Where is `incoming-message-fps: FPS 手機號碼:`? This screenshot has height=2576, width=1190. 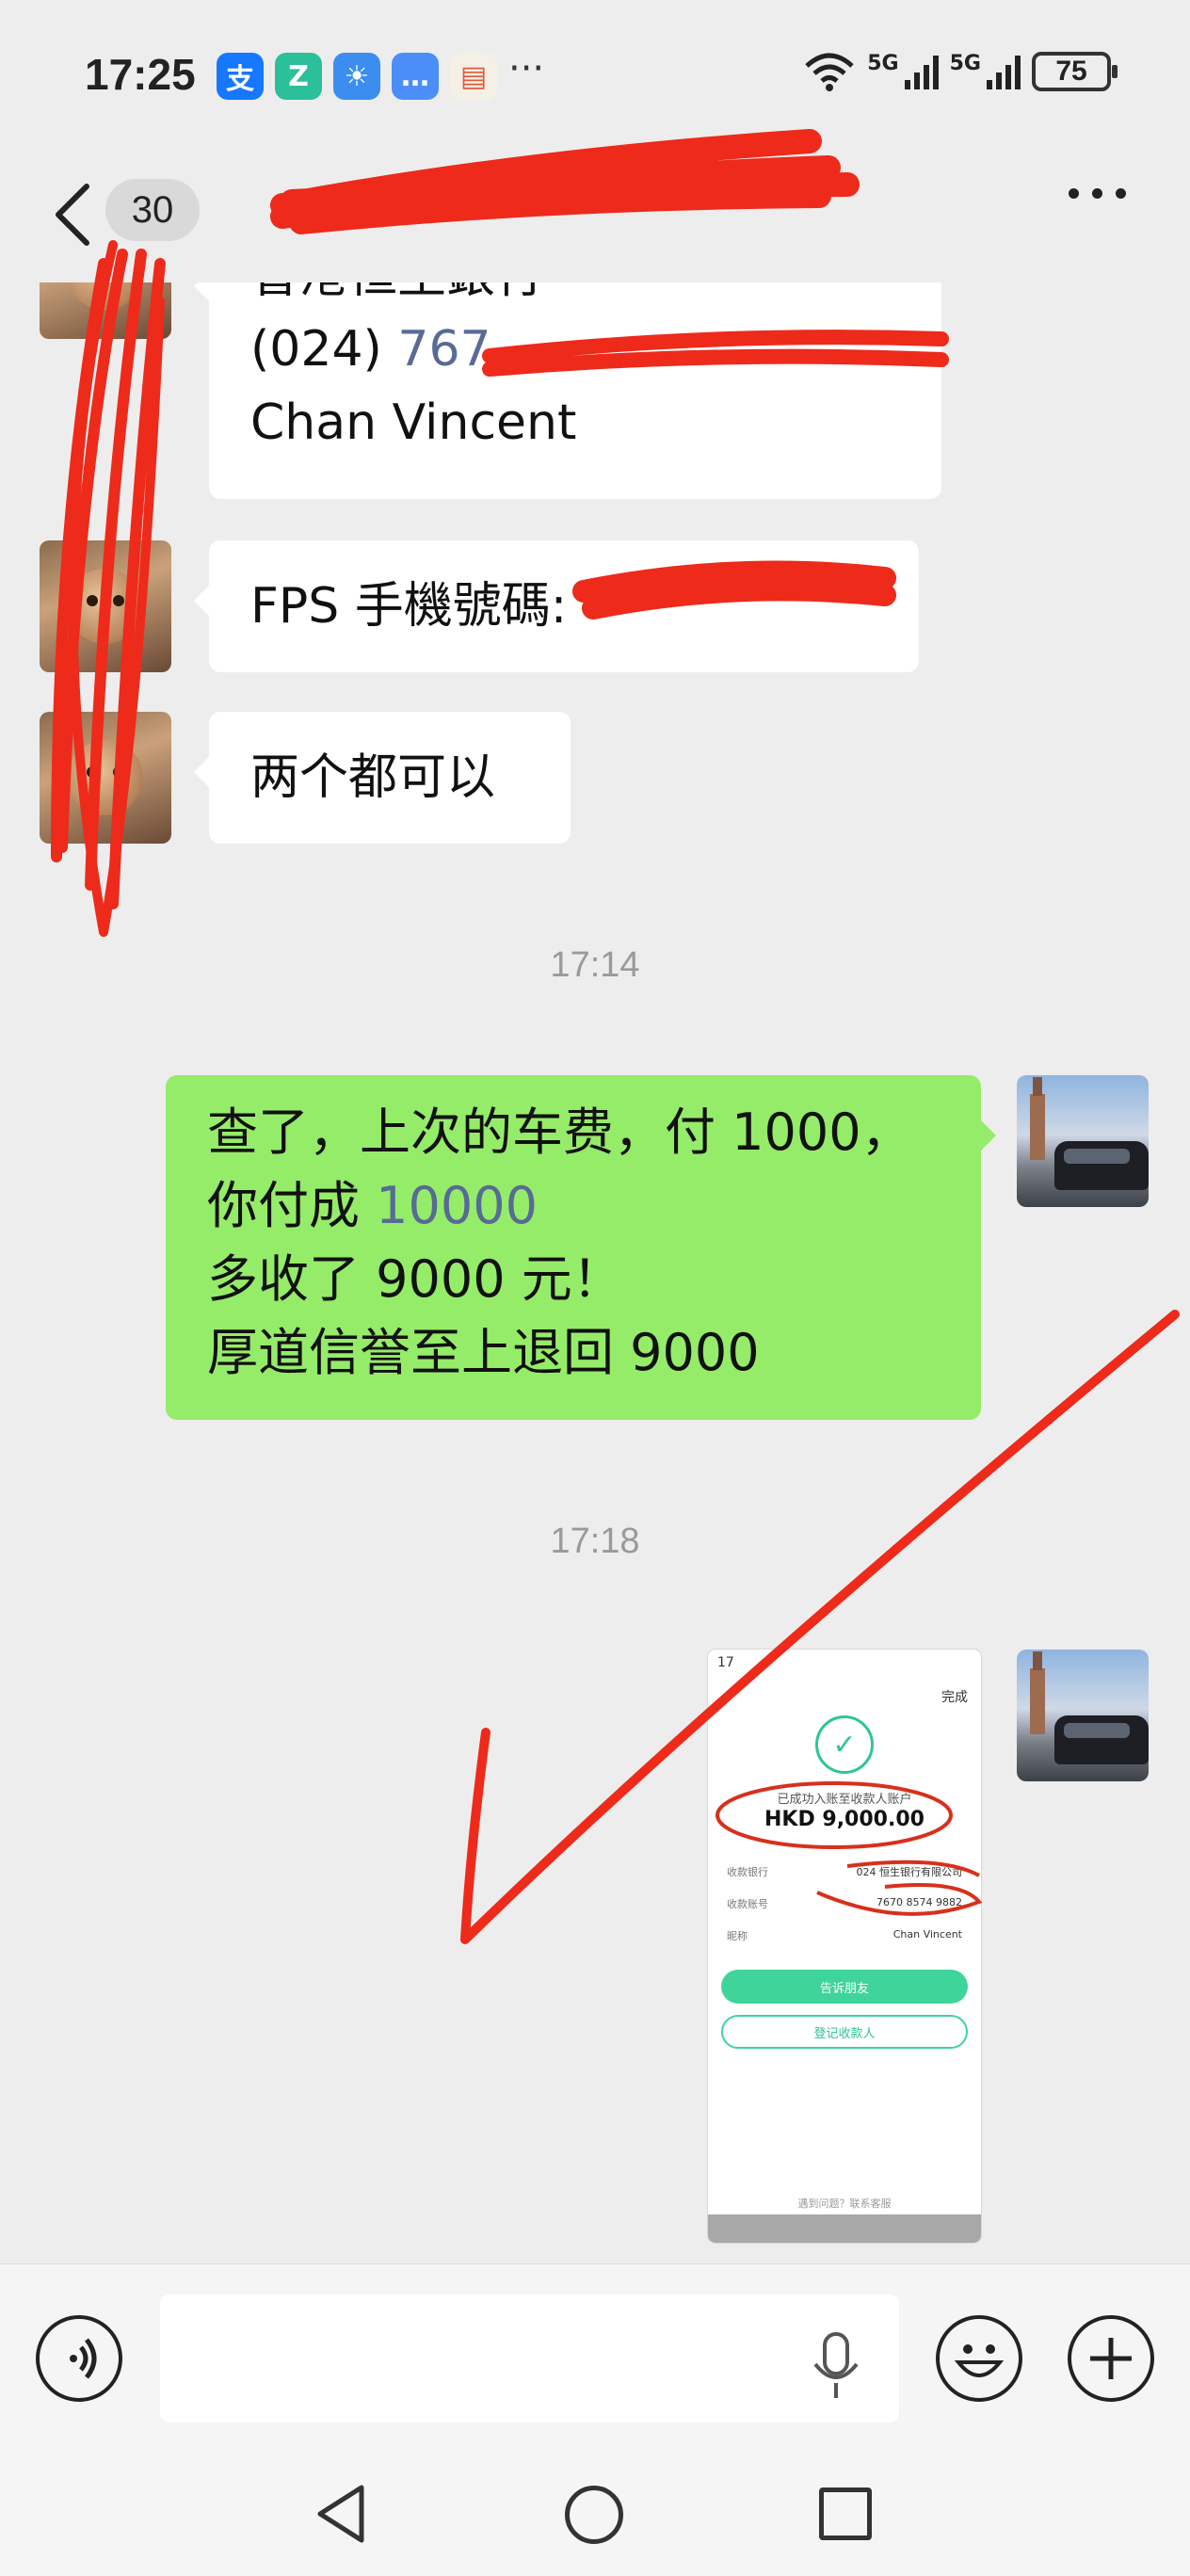
incoming-message-fps: FPS 手機號碼: is located at coordinates (556, 606).